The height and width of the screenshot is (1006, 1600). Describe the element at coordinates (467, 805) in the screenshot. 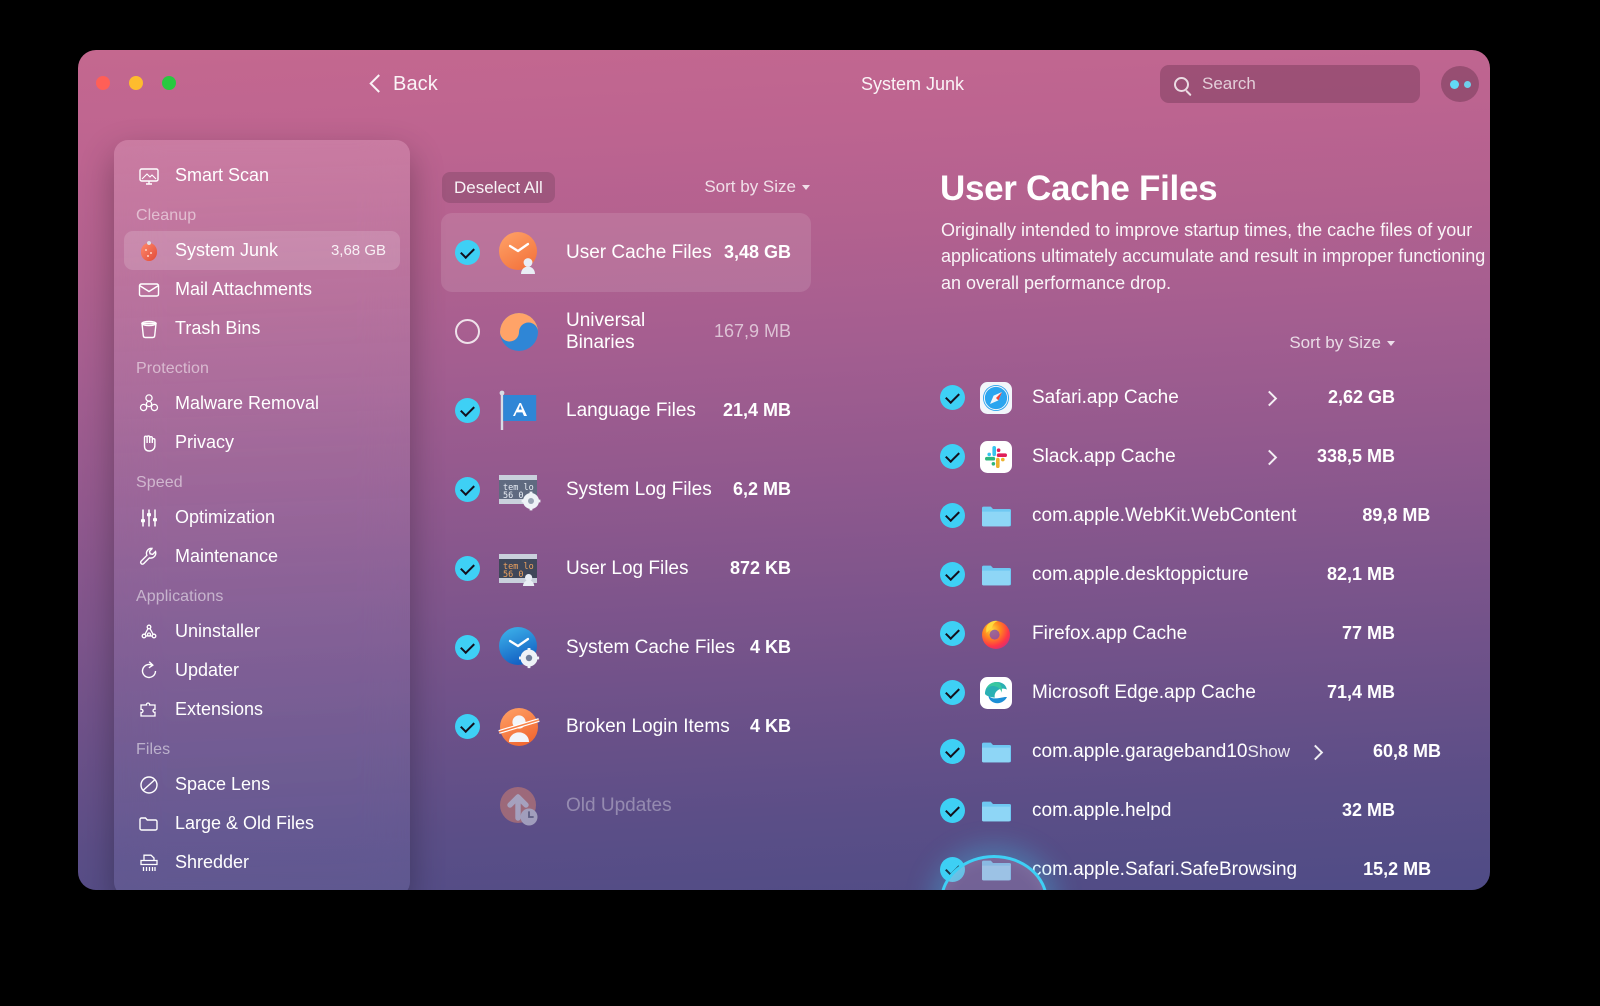

I see `row-checkbox-hidden` at that location.